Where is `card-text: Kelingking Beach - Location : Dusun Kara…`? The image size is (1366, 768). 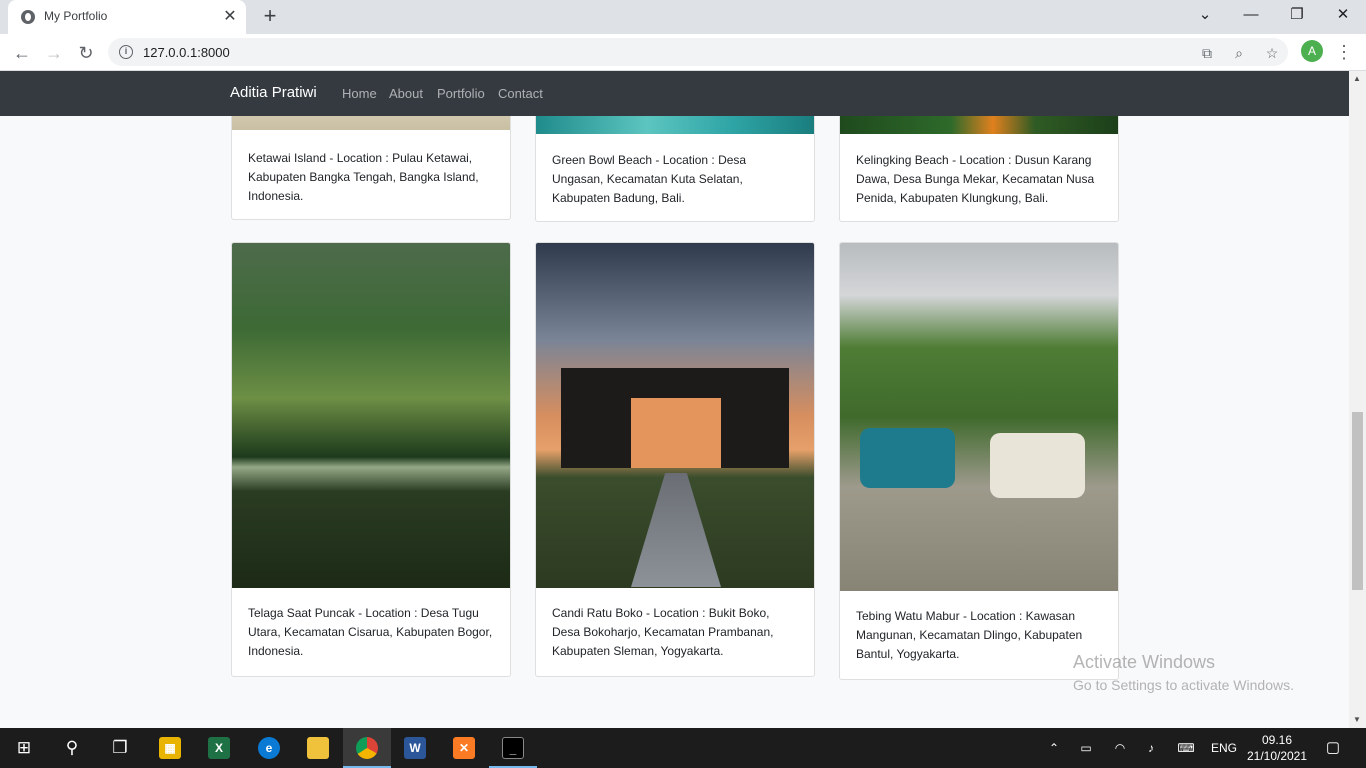
card-text: Kelingking Beach - Location : Dusun Kara… is located at coordinates (975, 179).